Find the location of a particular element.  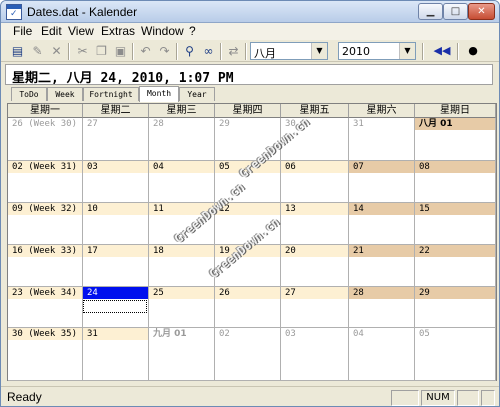

paste-icon: ▣ is located at coordinates (120, 51).